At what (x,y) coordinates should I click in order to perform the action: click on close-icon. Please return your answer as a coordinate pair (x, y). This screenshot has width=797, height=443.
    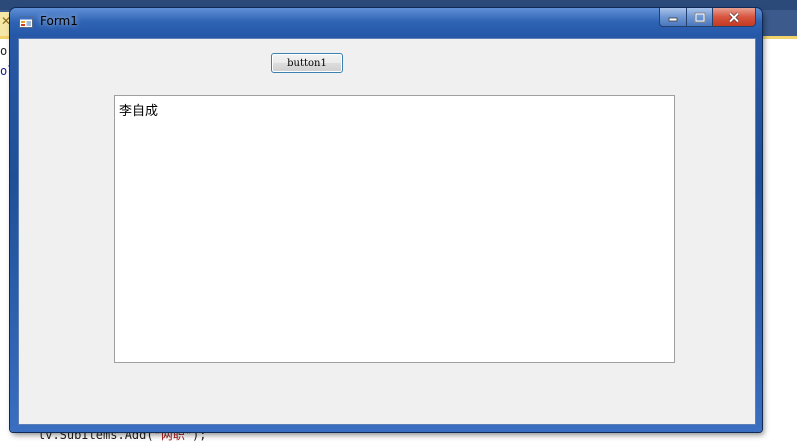
    Looking at the image, I should click on (734, 17).